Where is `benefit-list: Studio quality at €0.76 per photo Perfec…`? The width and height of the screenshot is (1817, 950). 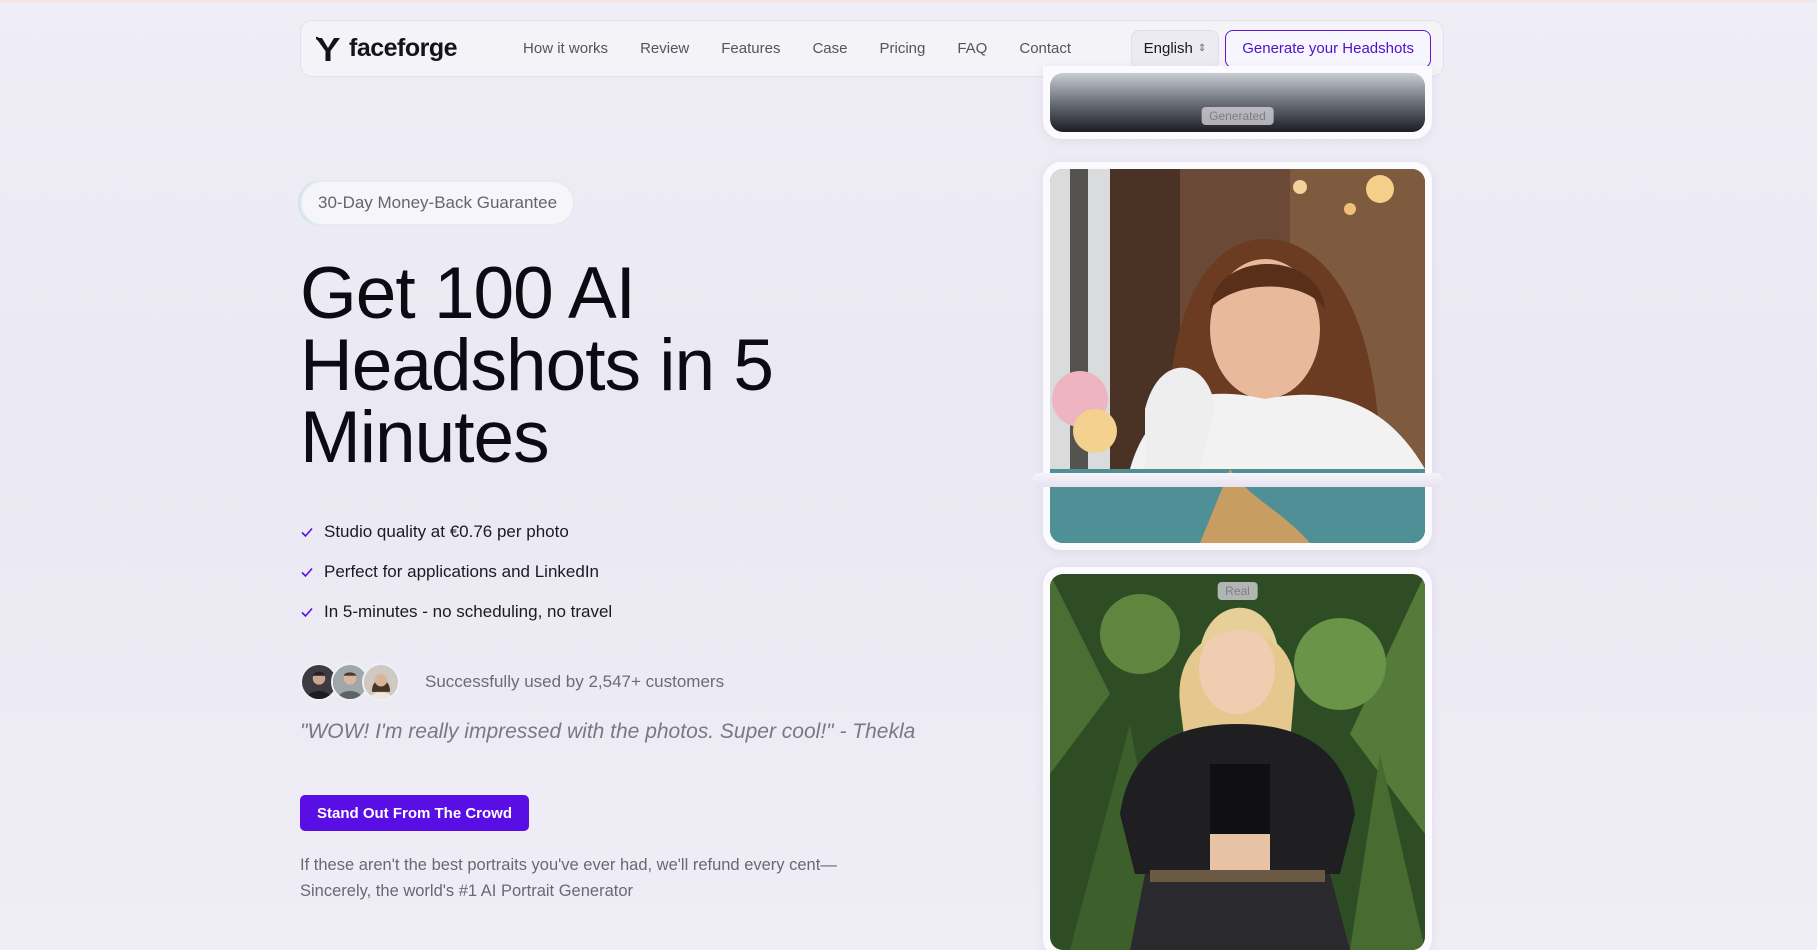
benefit-list: Studio quality at €0.76 per photo Perfec… is located at coordinates (456, 572).